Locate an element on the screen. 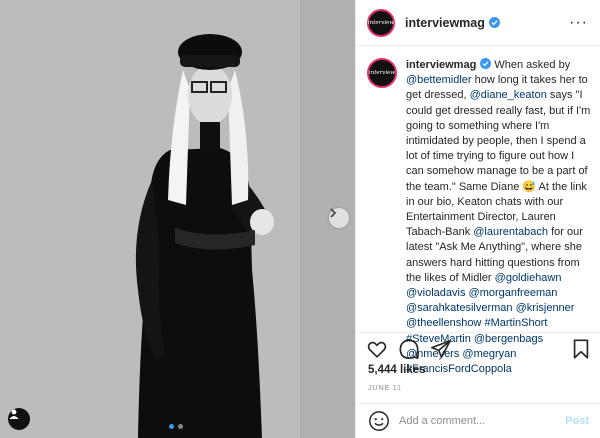 The height and width of the screenshot is (438, 600). mention-link: @bettemidler is located at coordinates (439, 80).